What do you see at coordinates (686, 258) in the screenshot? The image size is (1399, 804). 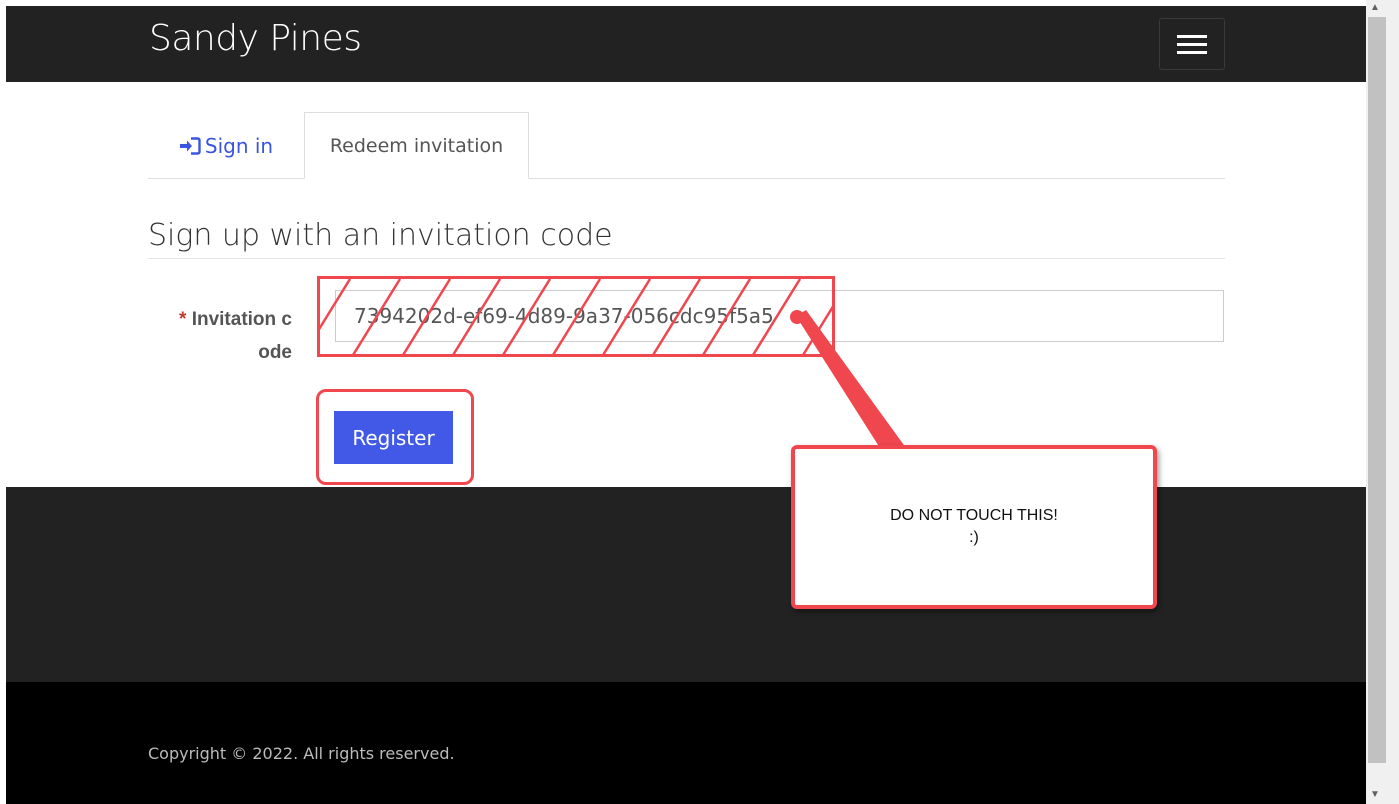 I see `title-divider` at bounding box center [686, 258].